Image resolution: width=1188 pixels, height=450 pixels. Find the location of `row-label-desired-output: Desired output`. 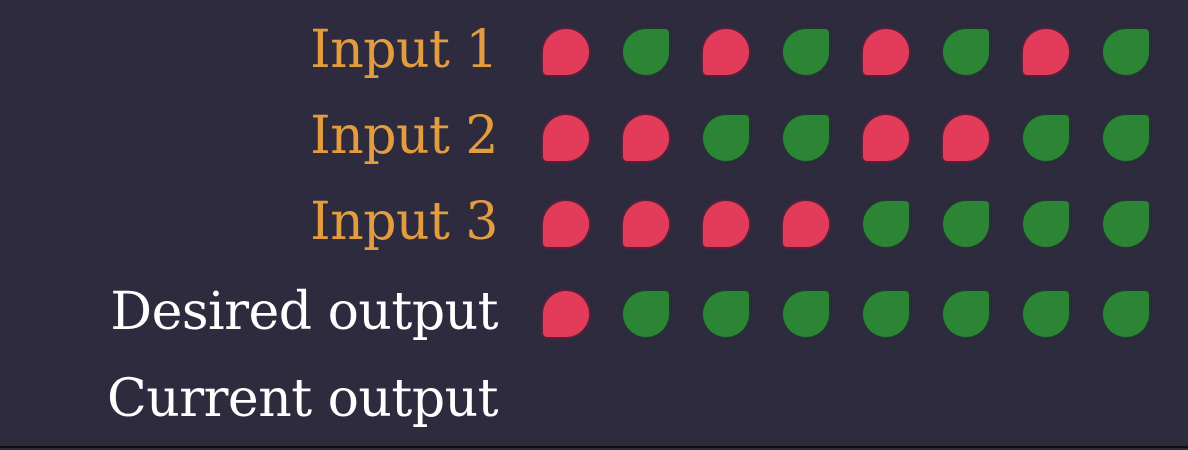

row-label-desired-output: Desired output is located at coordinates (304, 311).